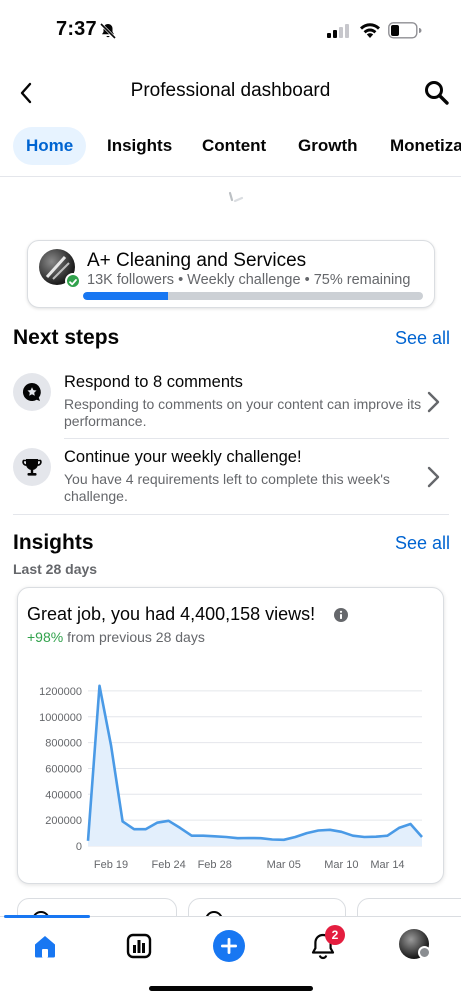 The height and width of the screenshot is (1000, 461). I want to click on home-icon, so click(45, 946).